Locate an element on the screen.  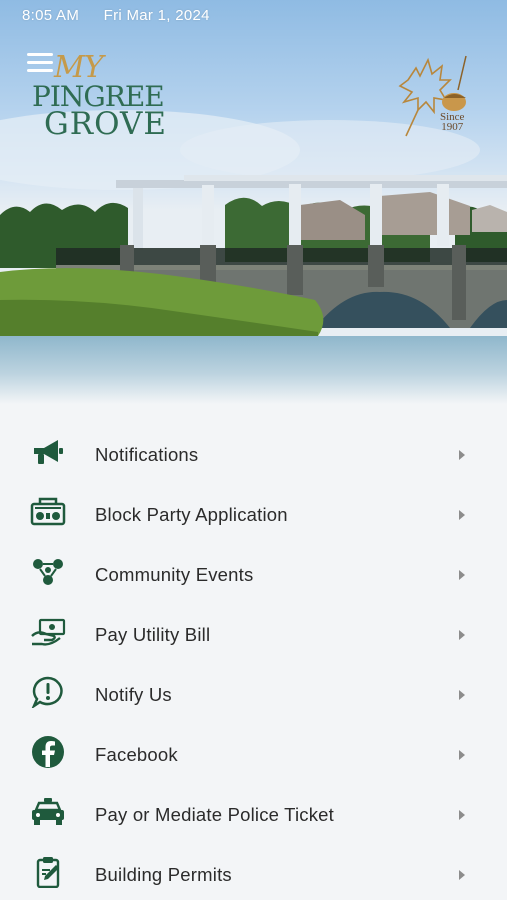
logo-grove-text: GROVE is located at coordinates (105, 124).